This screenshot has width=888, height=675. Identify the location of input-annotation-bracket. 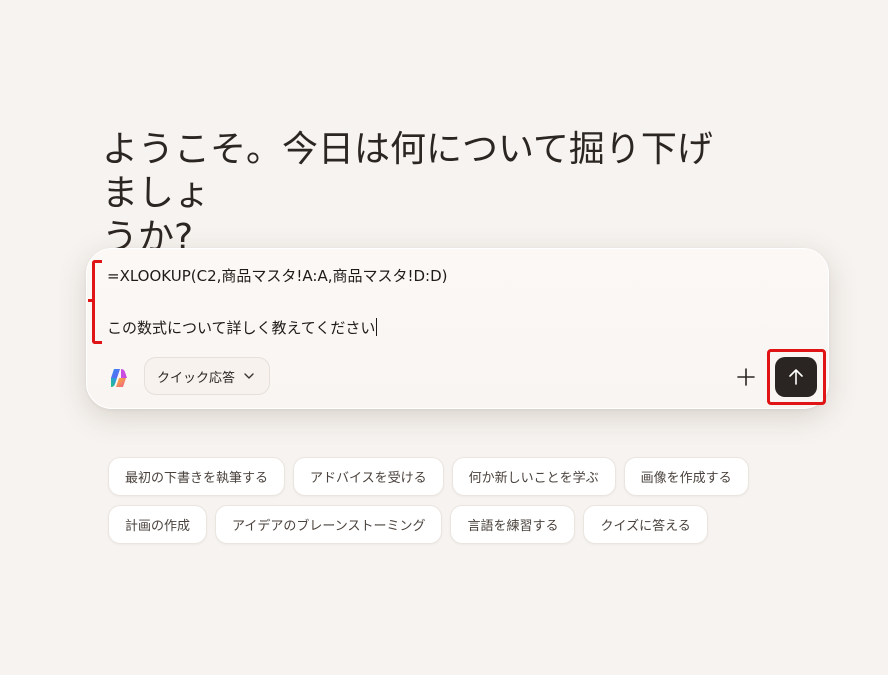
(95, 302).